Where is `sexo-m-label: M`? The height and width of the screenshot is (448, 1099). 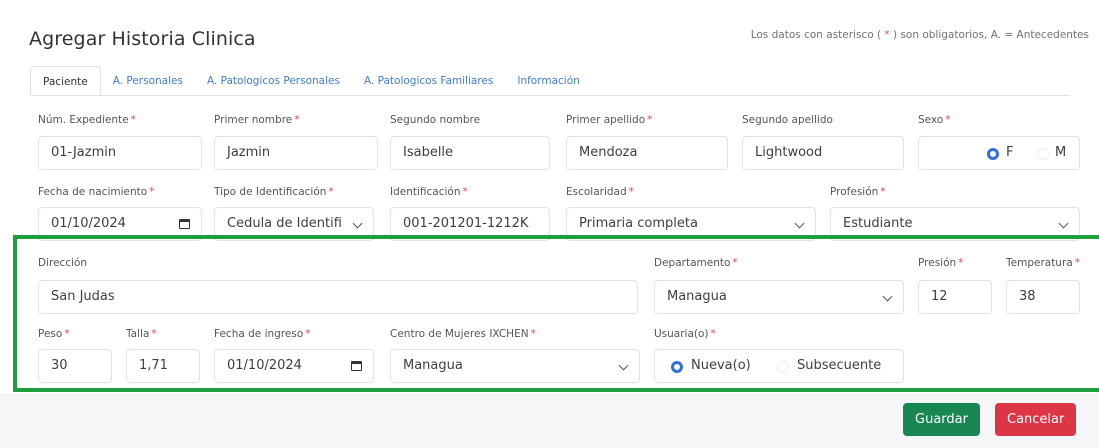
sexo-m-label: M is located at coordinates (1061, 152).